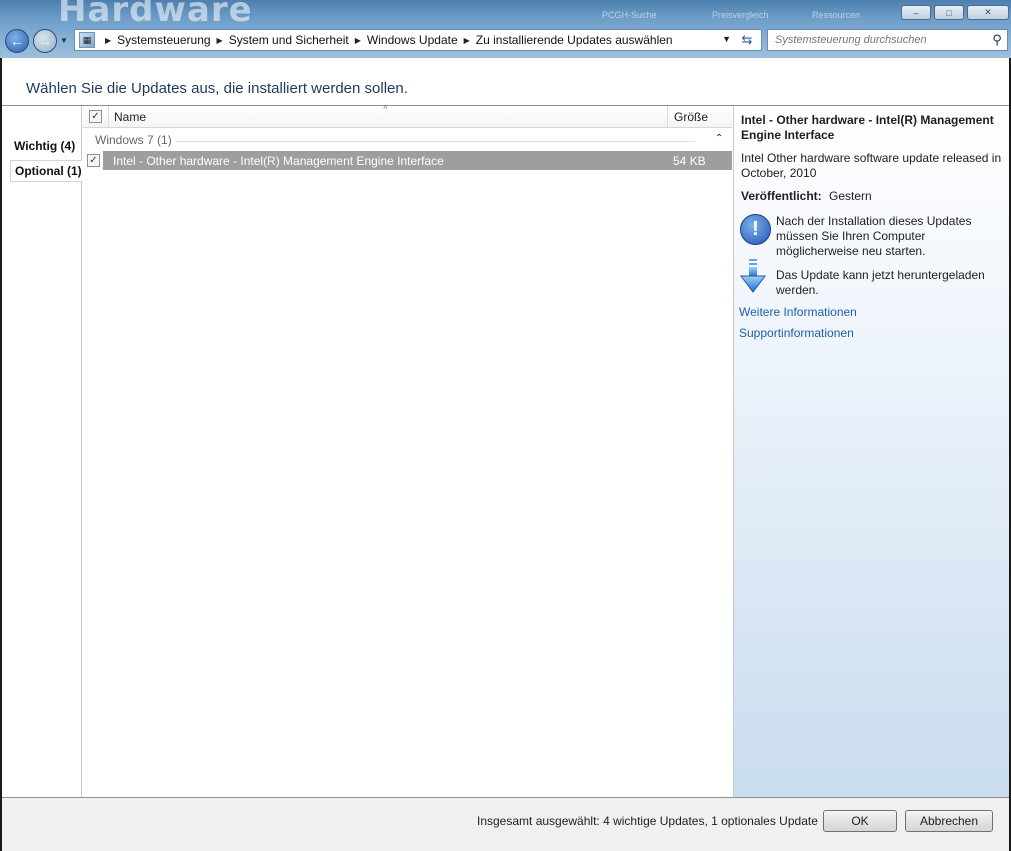 Image resolution: width=1011 pixels, height=851 pixels. Describe the element at coordinates (916, 12) in the screenshot. I see `minimize-icon: –` at that location.